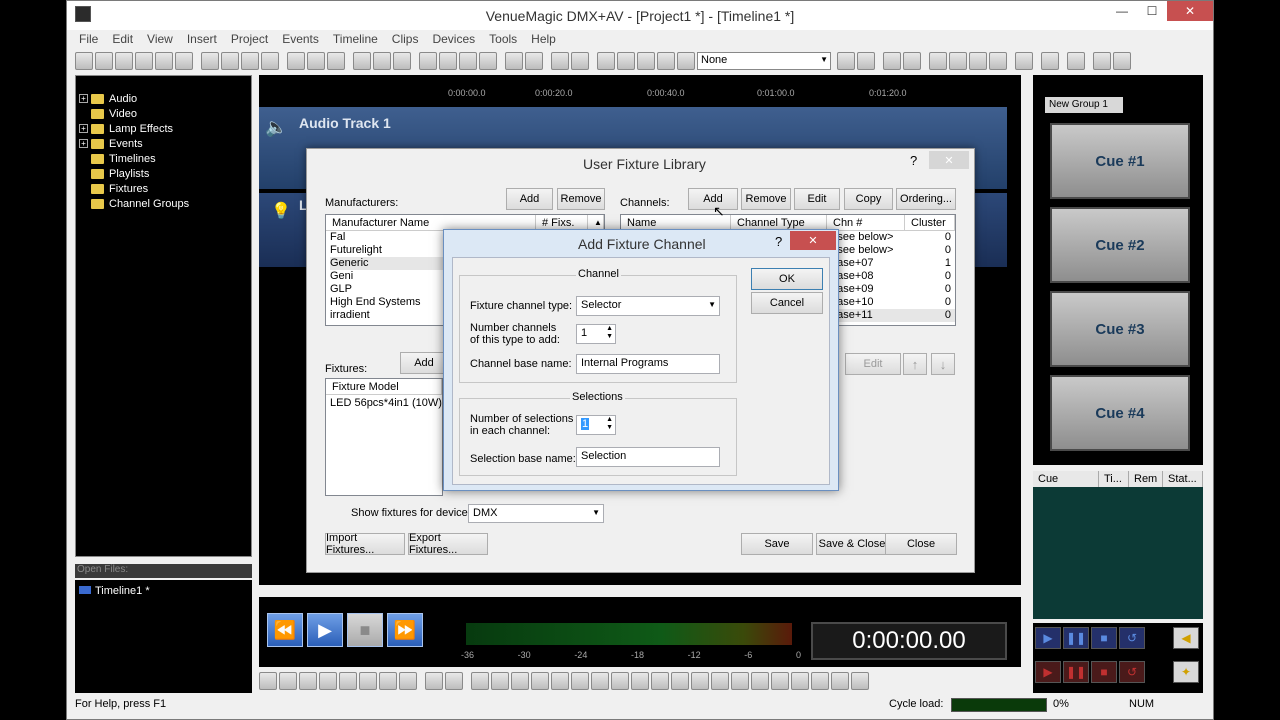  Describe the element at coordinates (780, 681) in the screenshot. I see `clock-icon` at that location.